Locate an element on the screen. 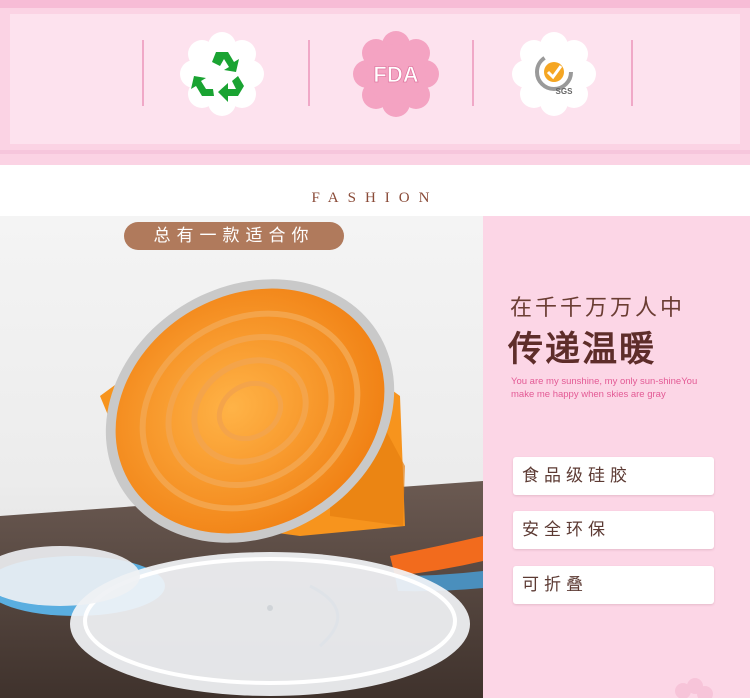 Image resolution: width=750 pixels, height=698 pixels. fda-icon: FDA is located at coordinates (396, 74).